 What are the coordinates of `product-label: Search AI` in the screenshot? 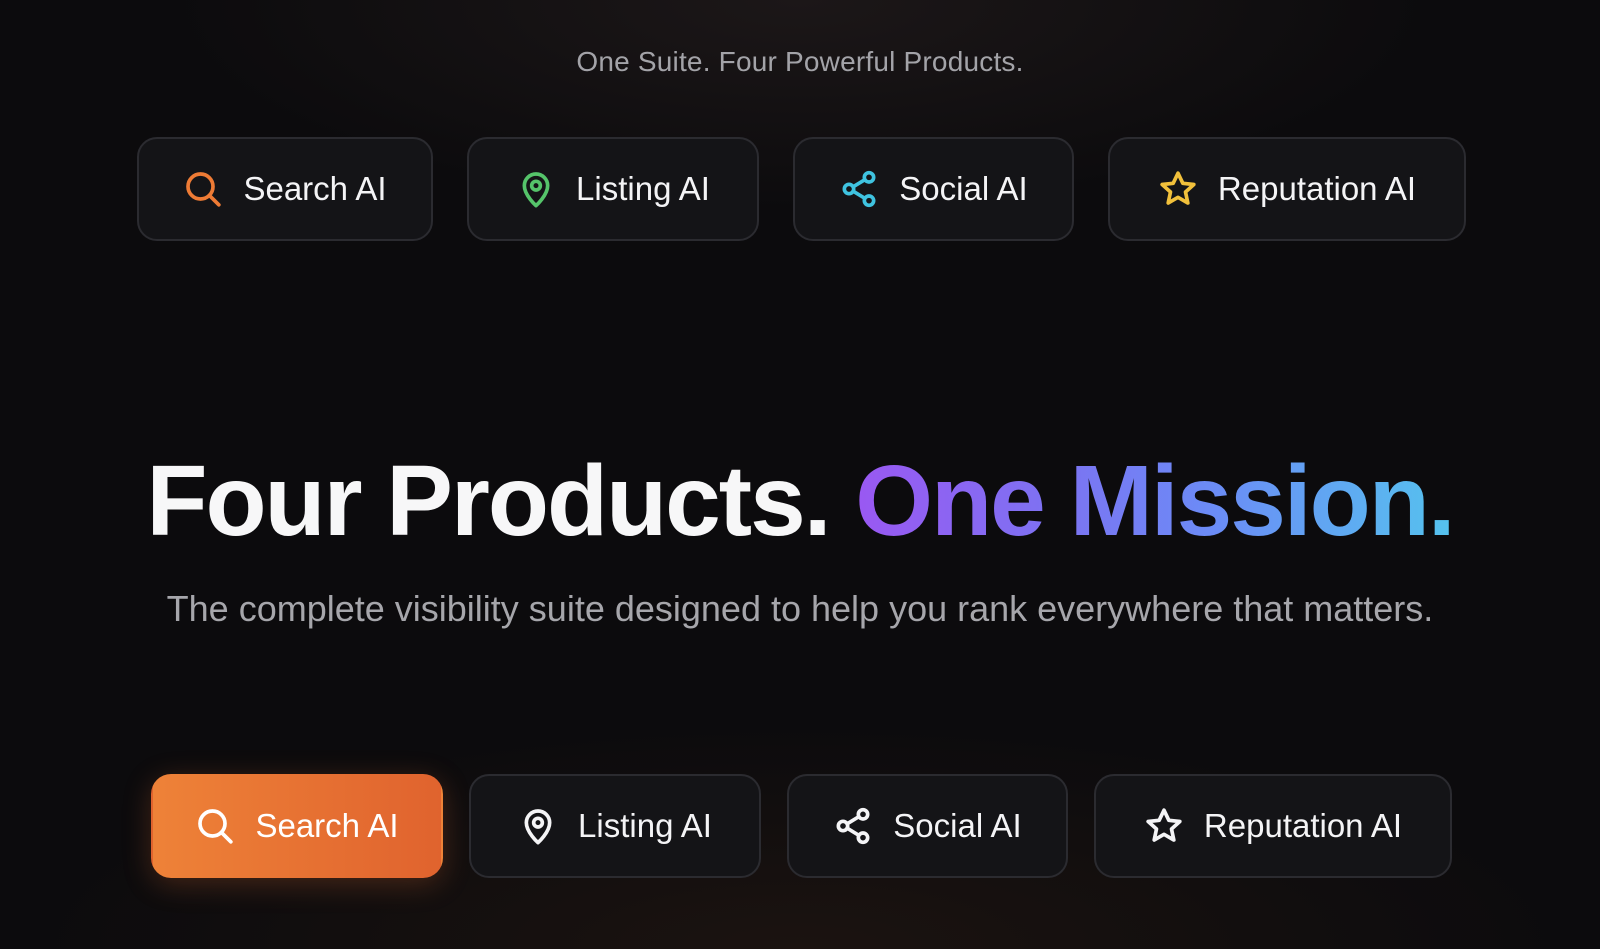 It's located at (315, 188).